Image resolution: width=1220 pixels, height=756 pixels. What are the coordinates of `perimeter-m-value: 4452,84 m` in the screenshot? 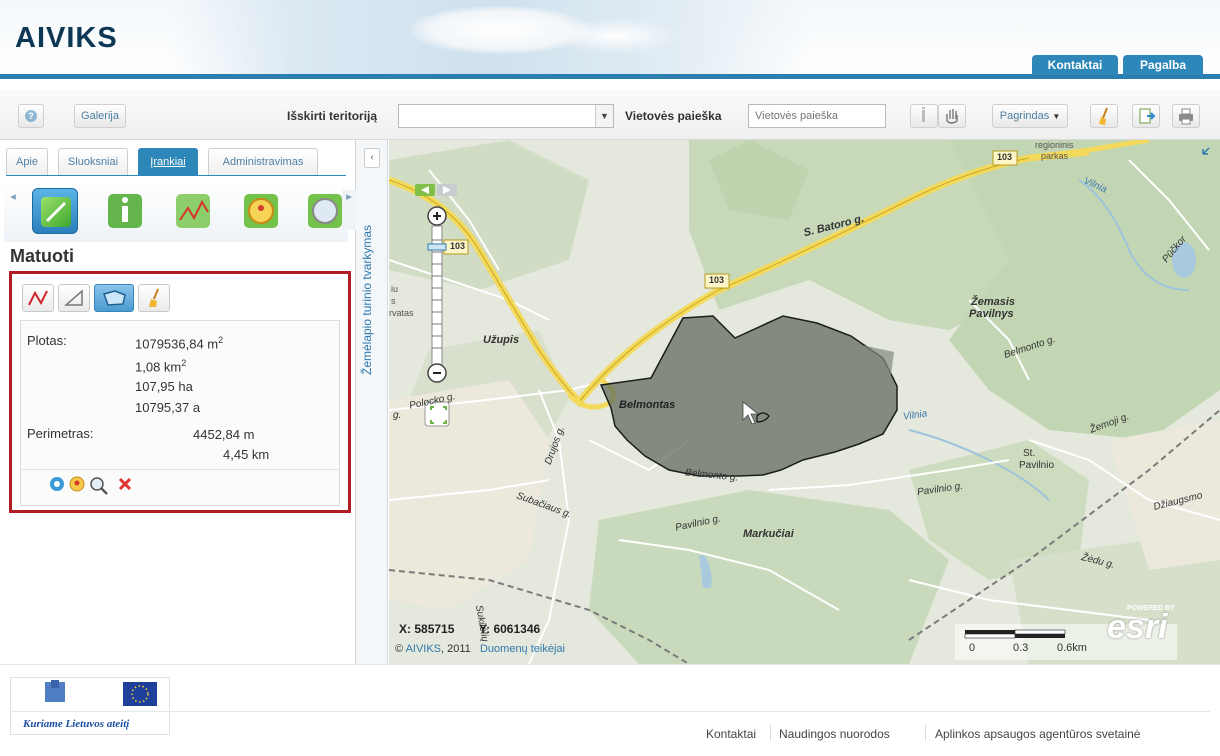 It's located at (224, 434).